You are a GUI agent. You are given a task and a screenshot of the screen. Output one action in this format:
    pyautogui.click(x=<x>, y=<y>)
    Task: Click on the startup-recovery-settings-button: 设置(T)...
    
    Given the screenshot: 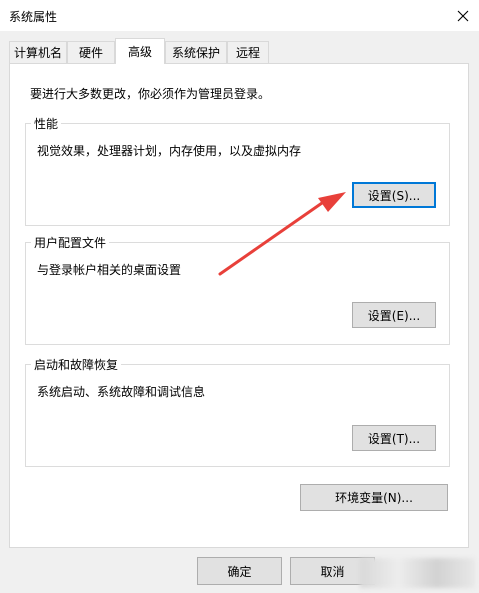 What is the action you would take?
    pyautogui.click(x=394, y=438)
    